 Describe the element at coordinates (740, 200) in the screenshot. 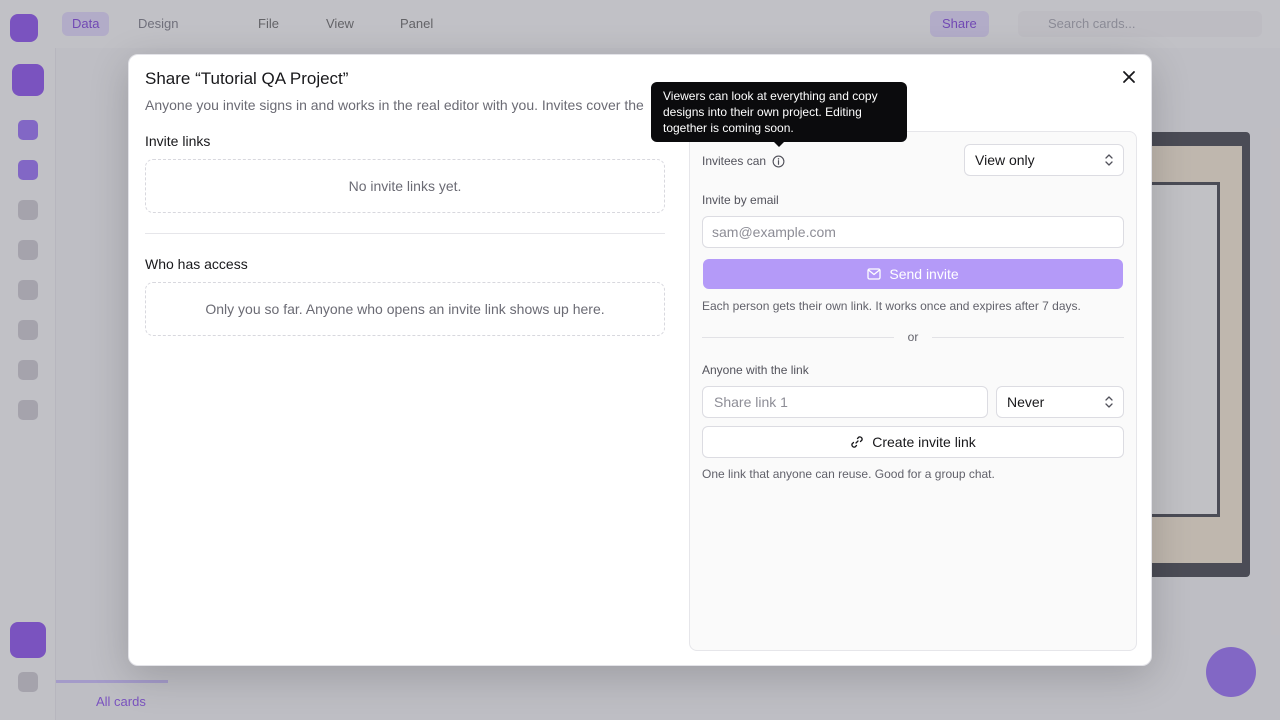

I see `invite-by-email-label: Invite by email` at that location.